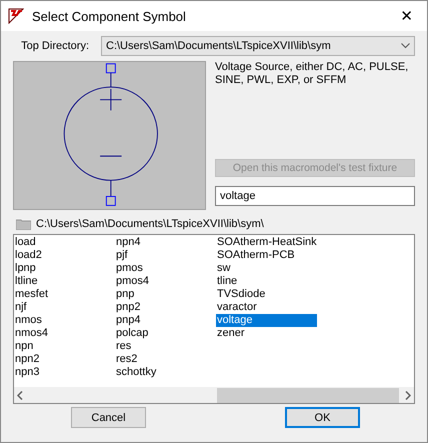 The height and width of the screenshot is (443, 428). What do you see at coordinates (165, 333) in the screenshot?
I see `symbol-item: polcap` at bounding box center [165, 333].